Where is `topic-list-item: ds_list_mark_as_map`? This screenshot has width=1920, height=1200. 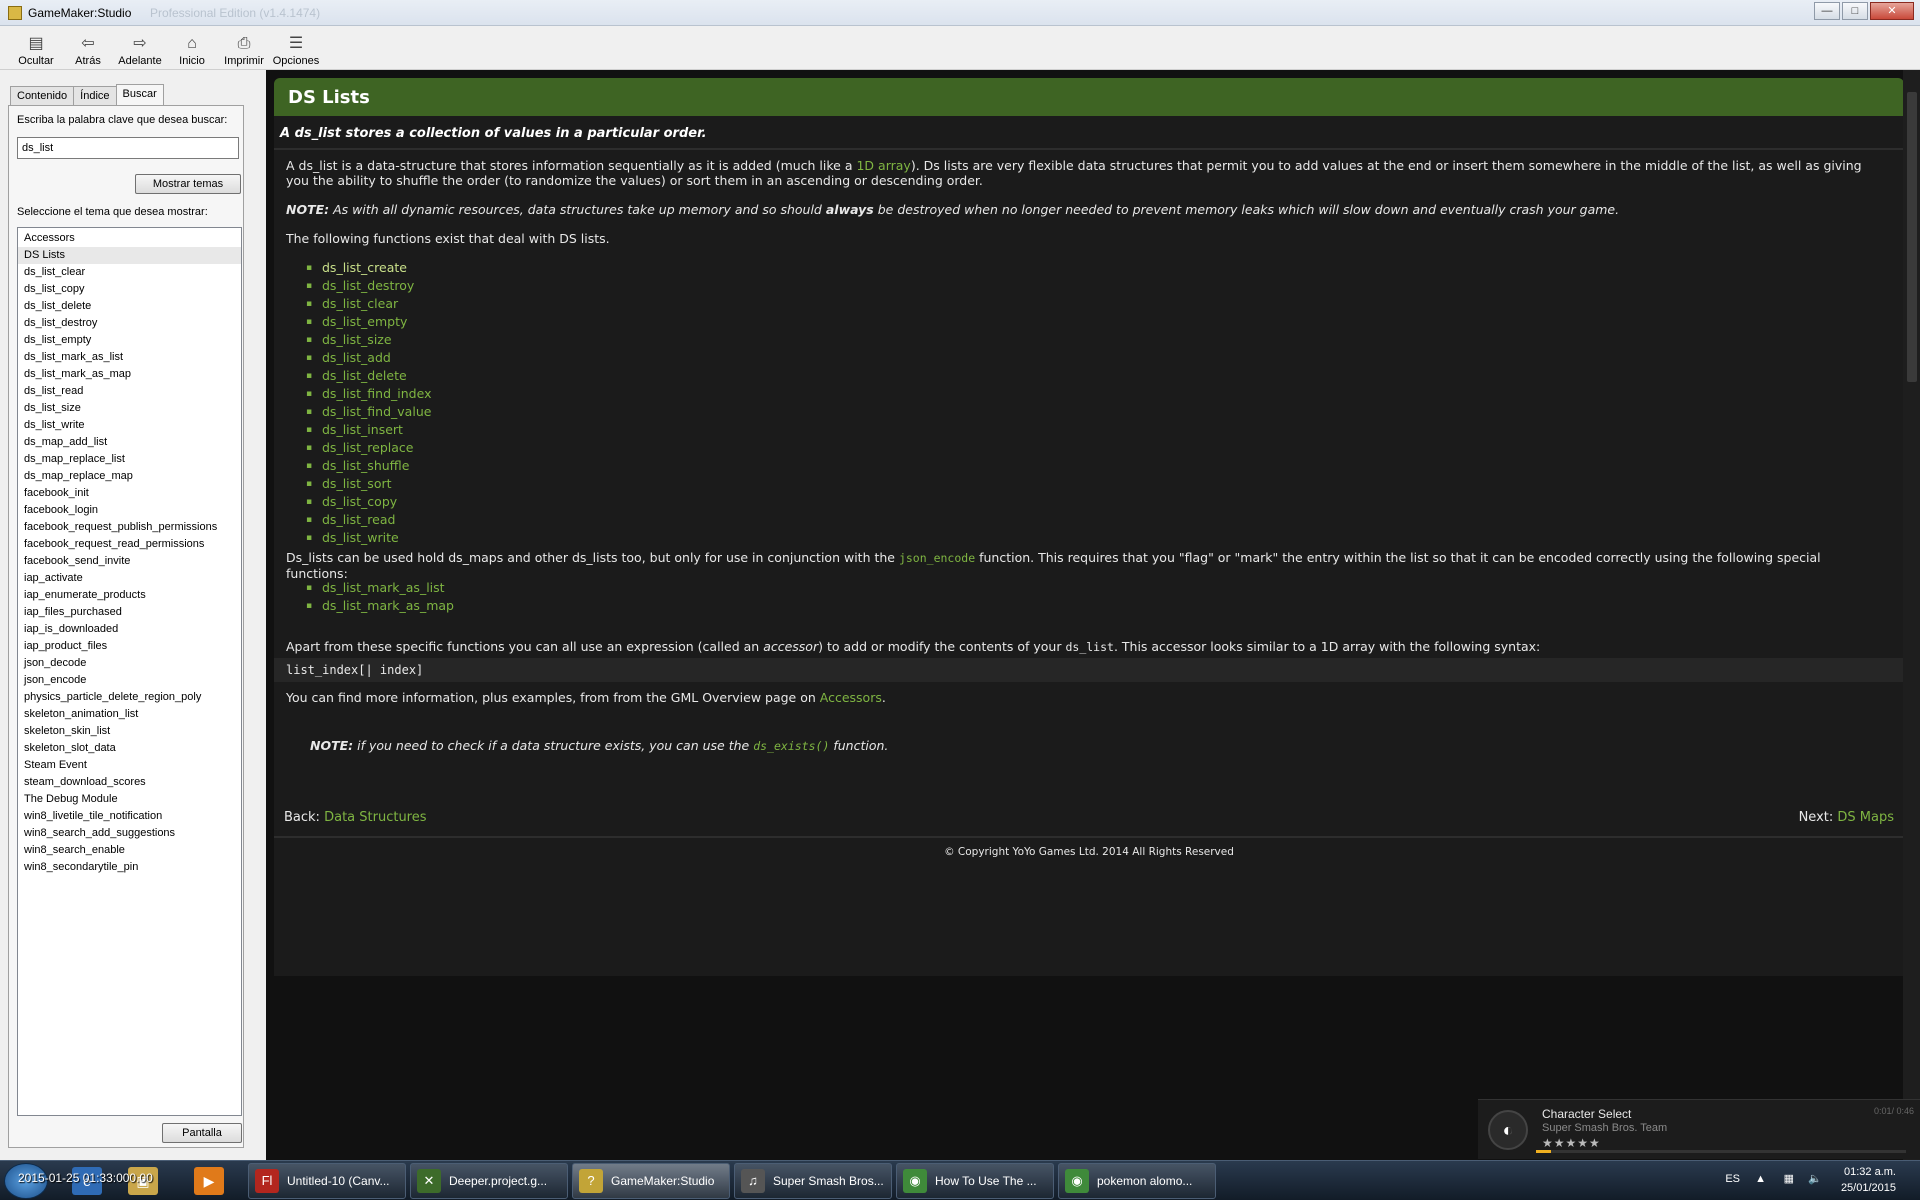 topic-list-item: ds_list_mark_as_map is located at coordinates (129, 374).